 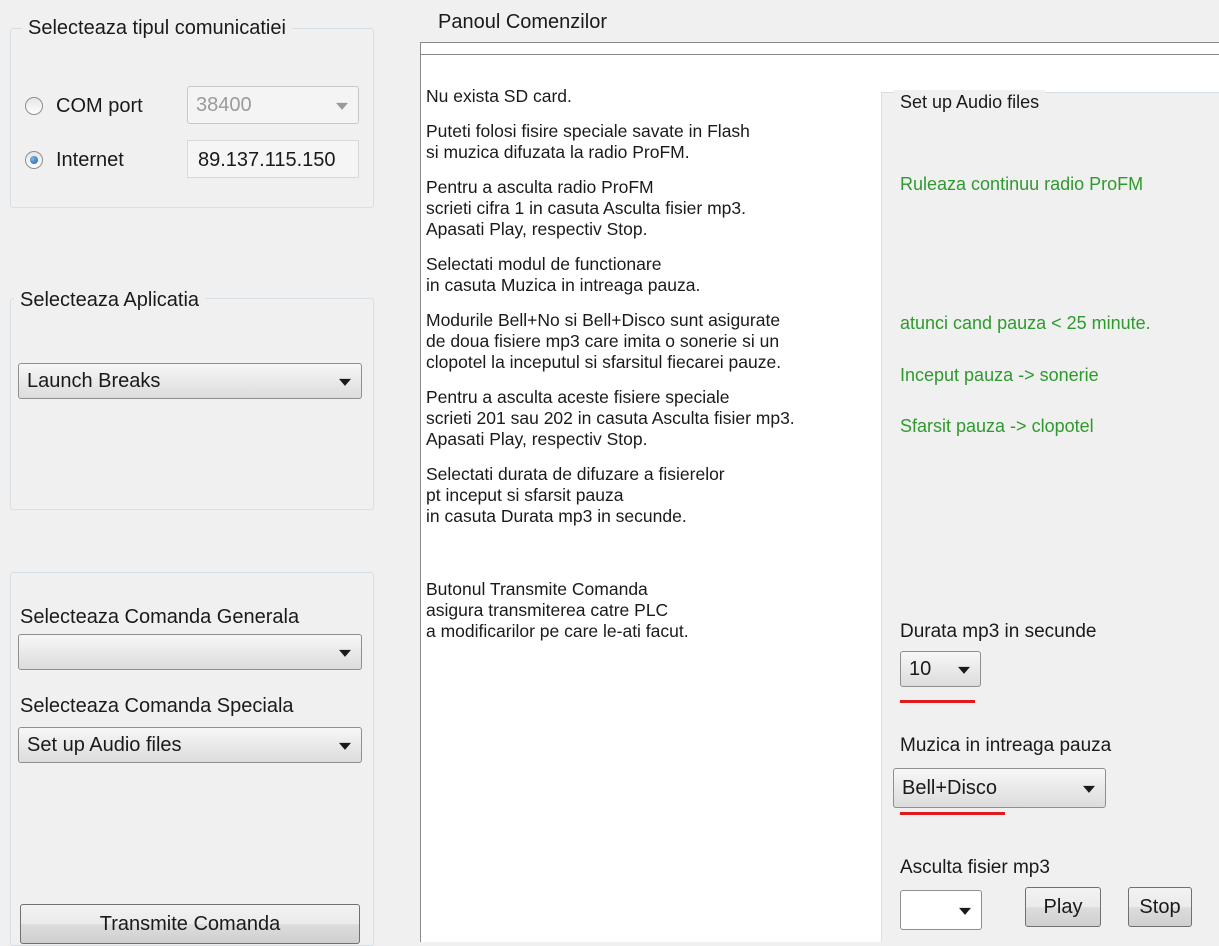 I want to click on special-command-label: Selecteaza Comanda Speciala, so click(x=157, y=706).